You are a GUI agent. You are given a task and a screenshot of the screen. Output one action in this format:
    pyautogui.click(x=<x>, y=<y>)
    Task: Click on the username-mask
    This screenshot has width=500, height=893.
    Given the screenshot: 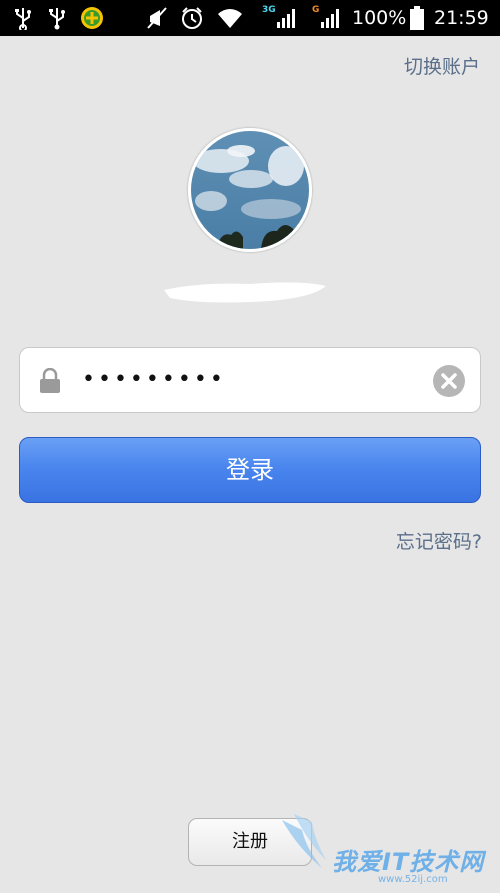 What is the action you would take?
    pyautogui.click(x=245, y=292)
    